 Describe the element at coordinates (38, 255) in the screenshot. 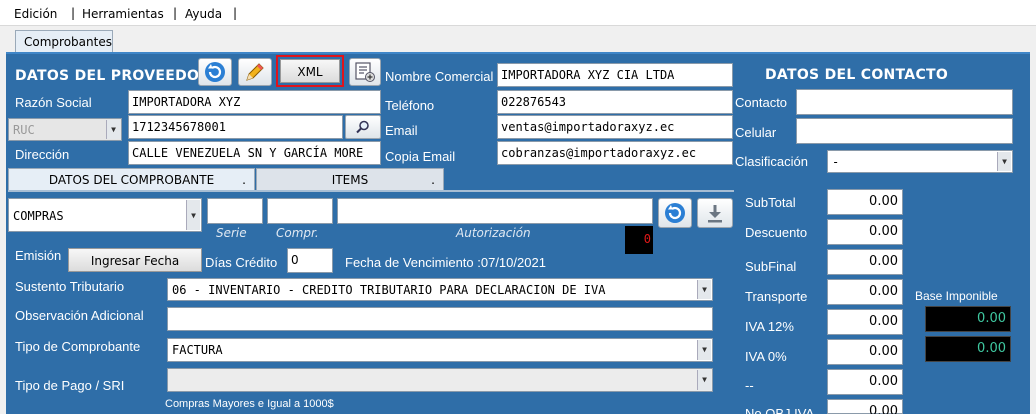

I see `emision-label: Emisión` at that location.